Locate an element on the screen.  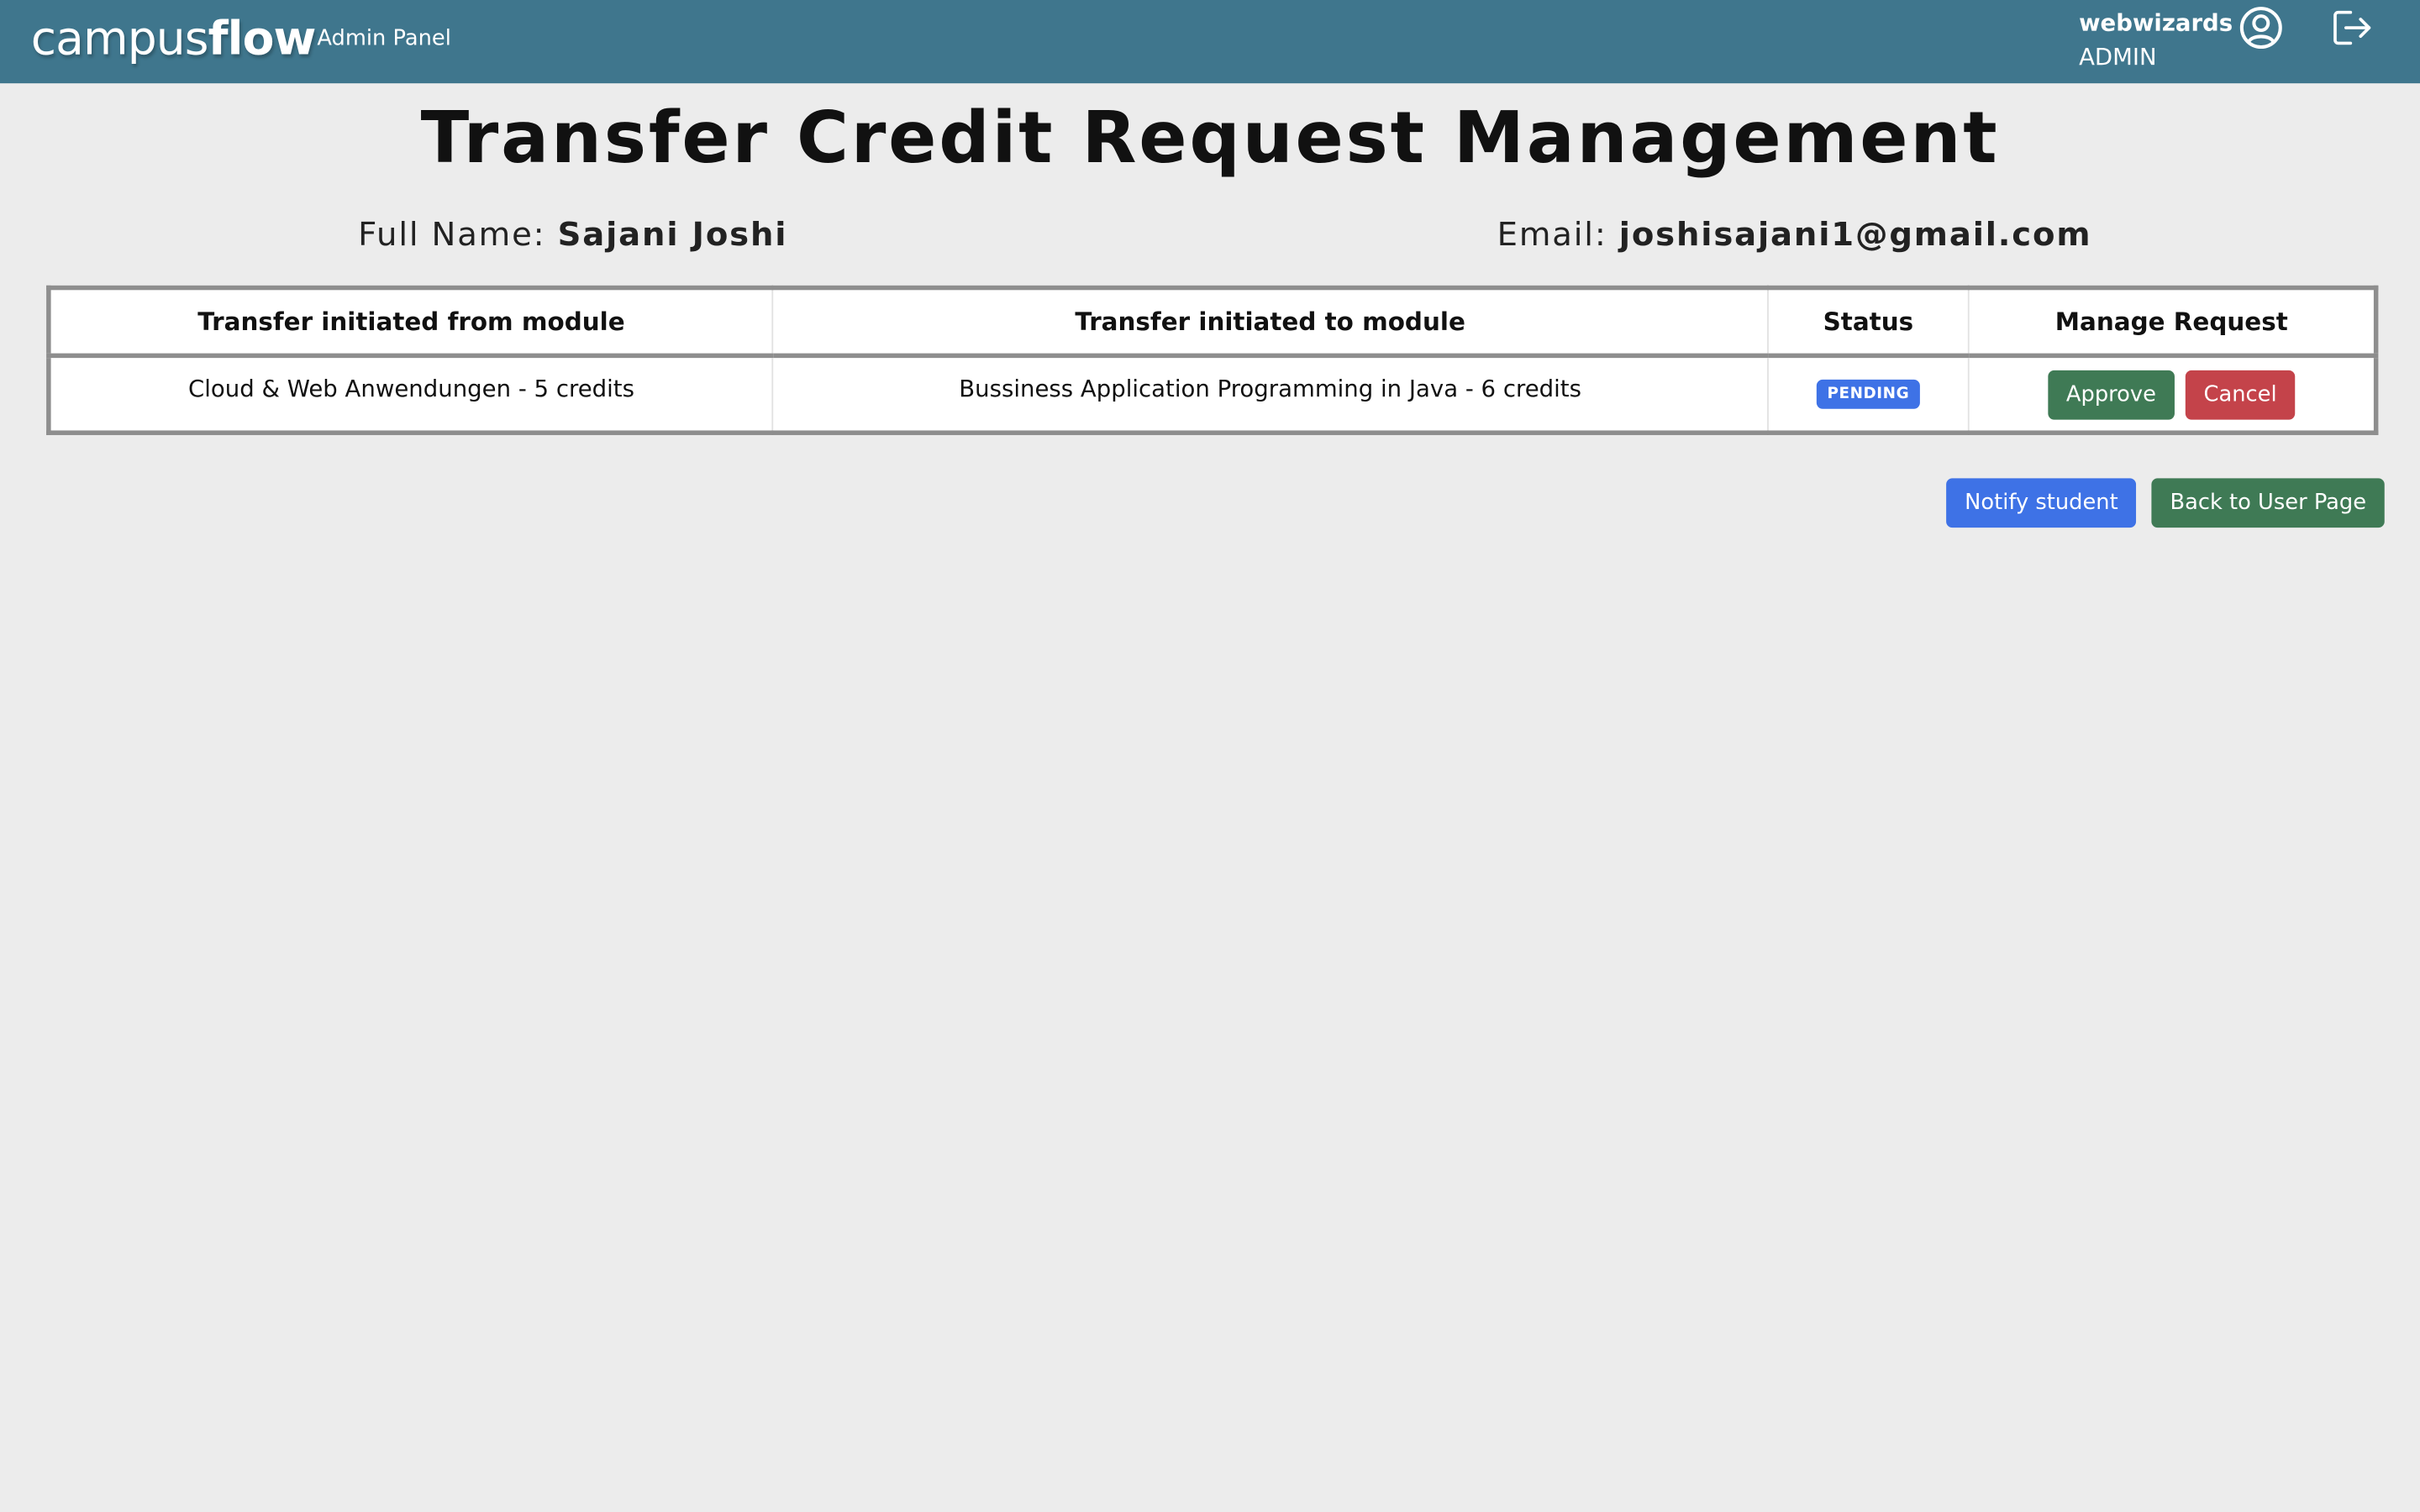
full-name-value: Sajani Joshi is located at coordinates (673, 235).